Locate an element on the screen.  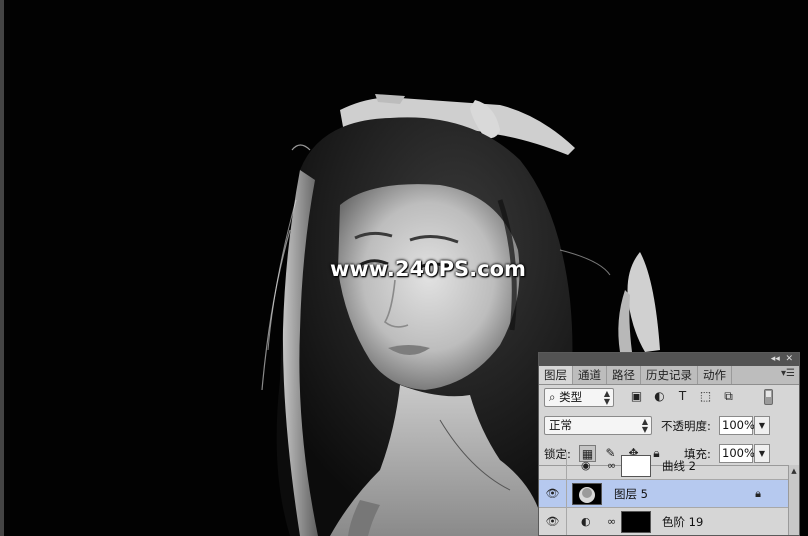
tab-paths: 路径 is located at coordinates (624, 375).